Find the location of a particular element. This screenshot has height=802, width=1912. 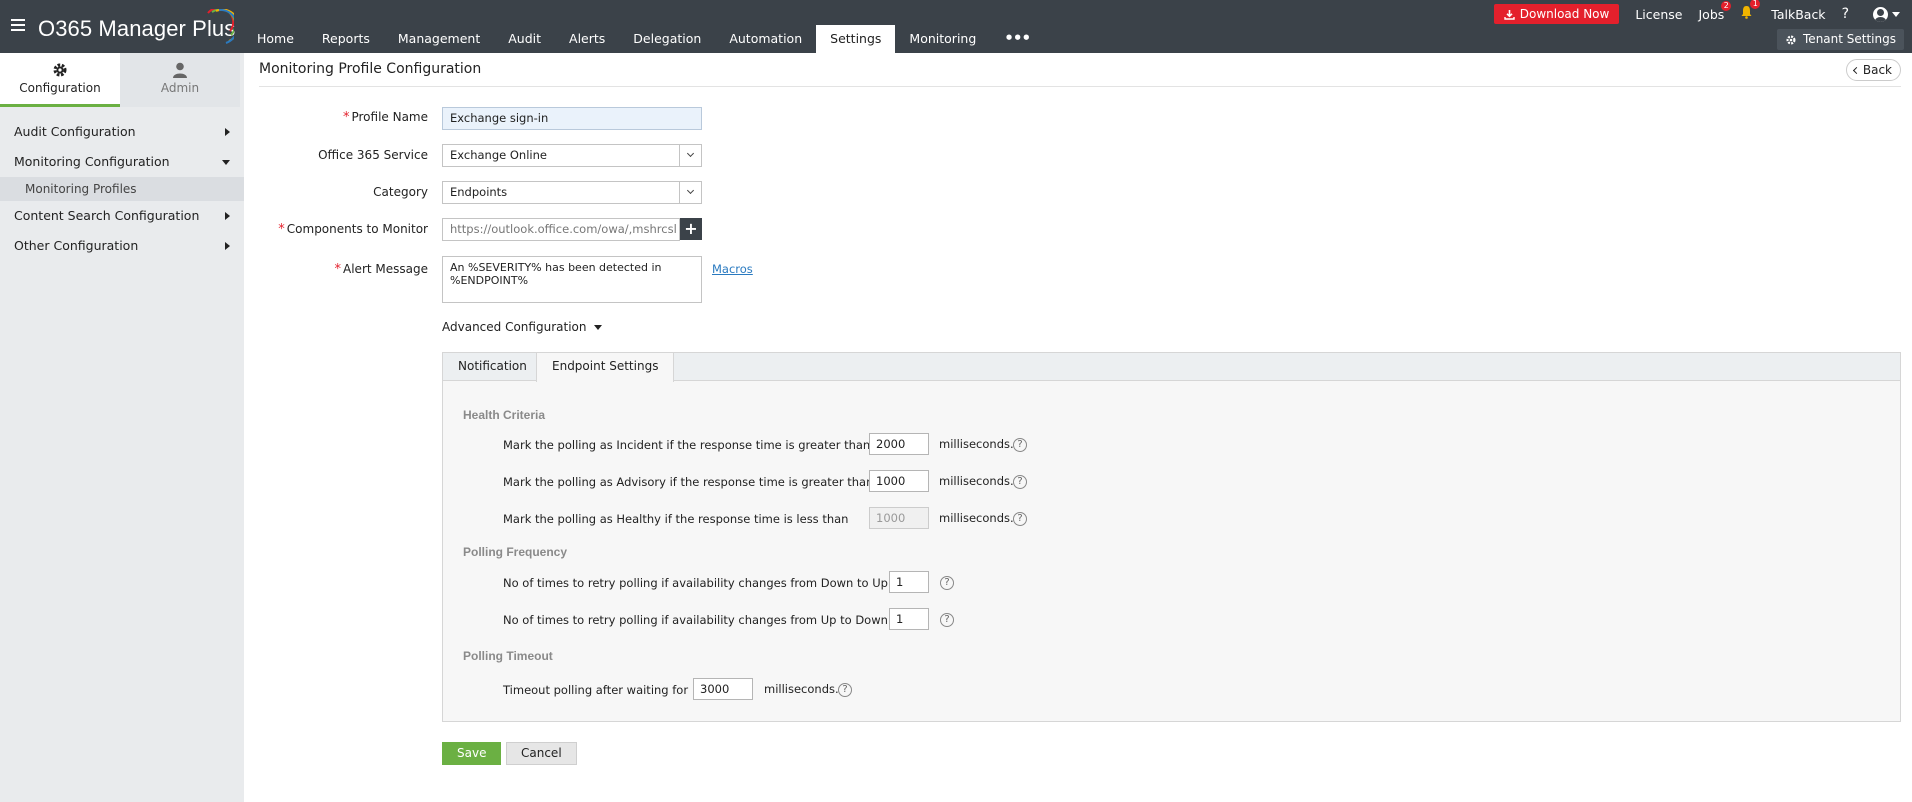

user-avatar-icon is located at coordinates (1880, 14).